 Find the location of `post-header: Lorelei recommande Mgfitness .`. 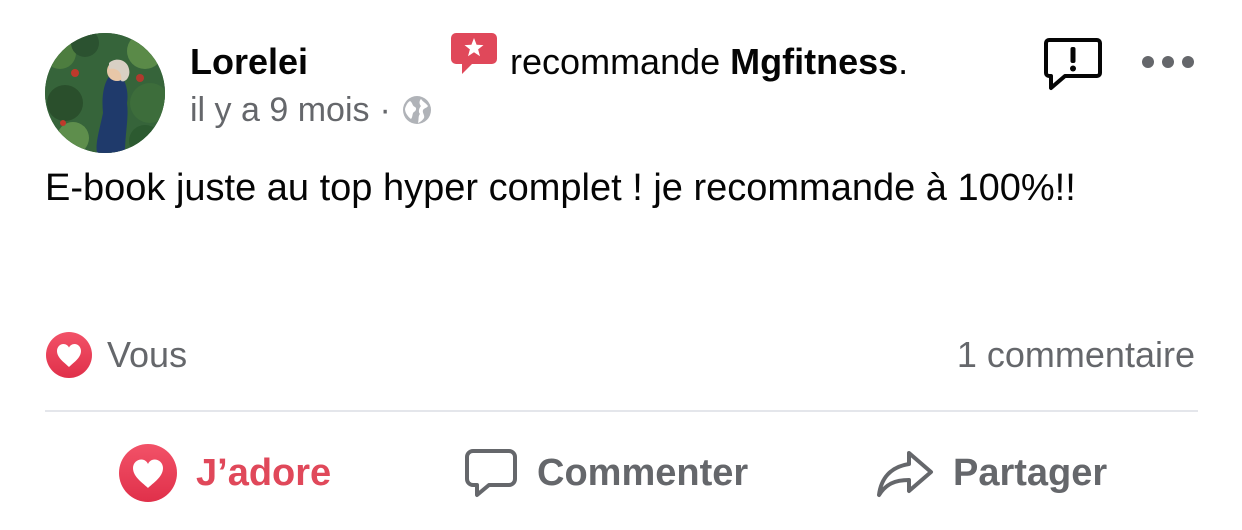

post-header: Lorelei recommande Mgfitness . is located at coordinates (549, 58).